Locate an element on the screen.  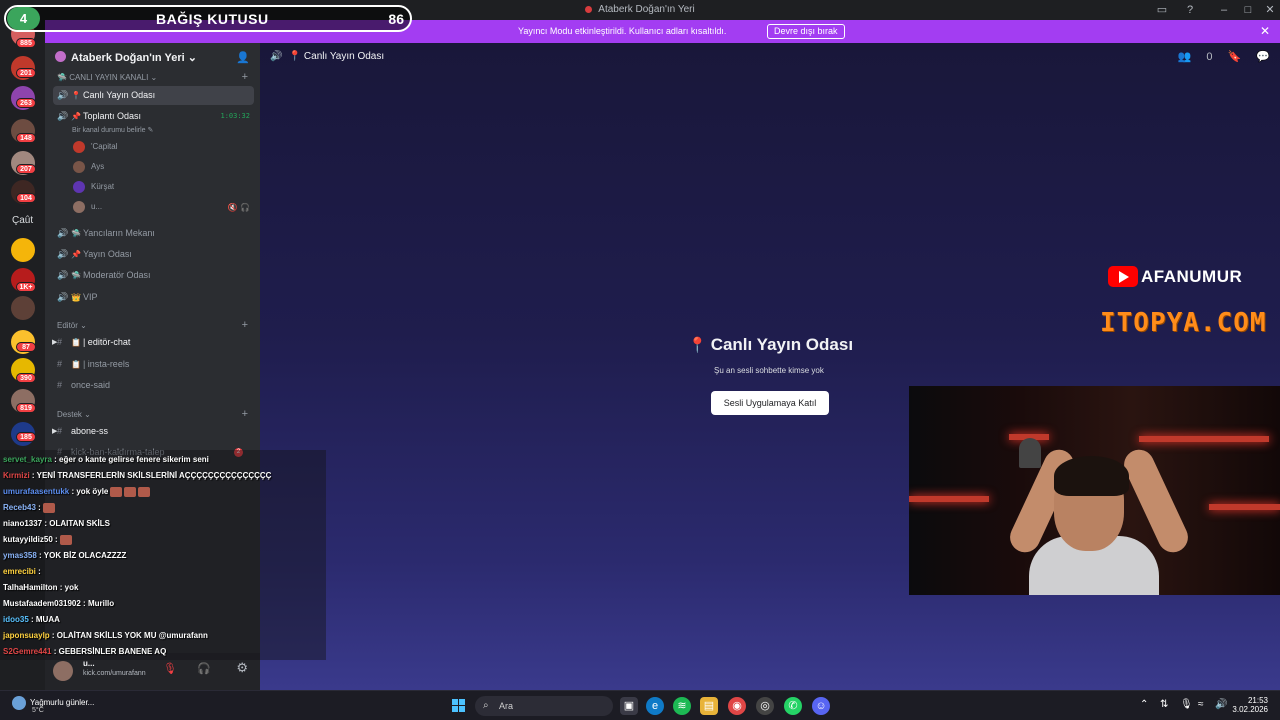
server-mention-badge: 819 is located at coordinates (26, 408).